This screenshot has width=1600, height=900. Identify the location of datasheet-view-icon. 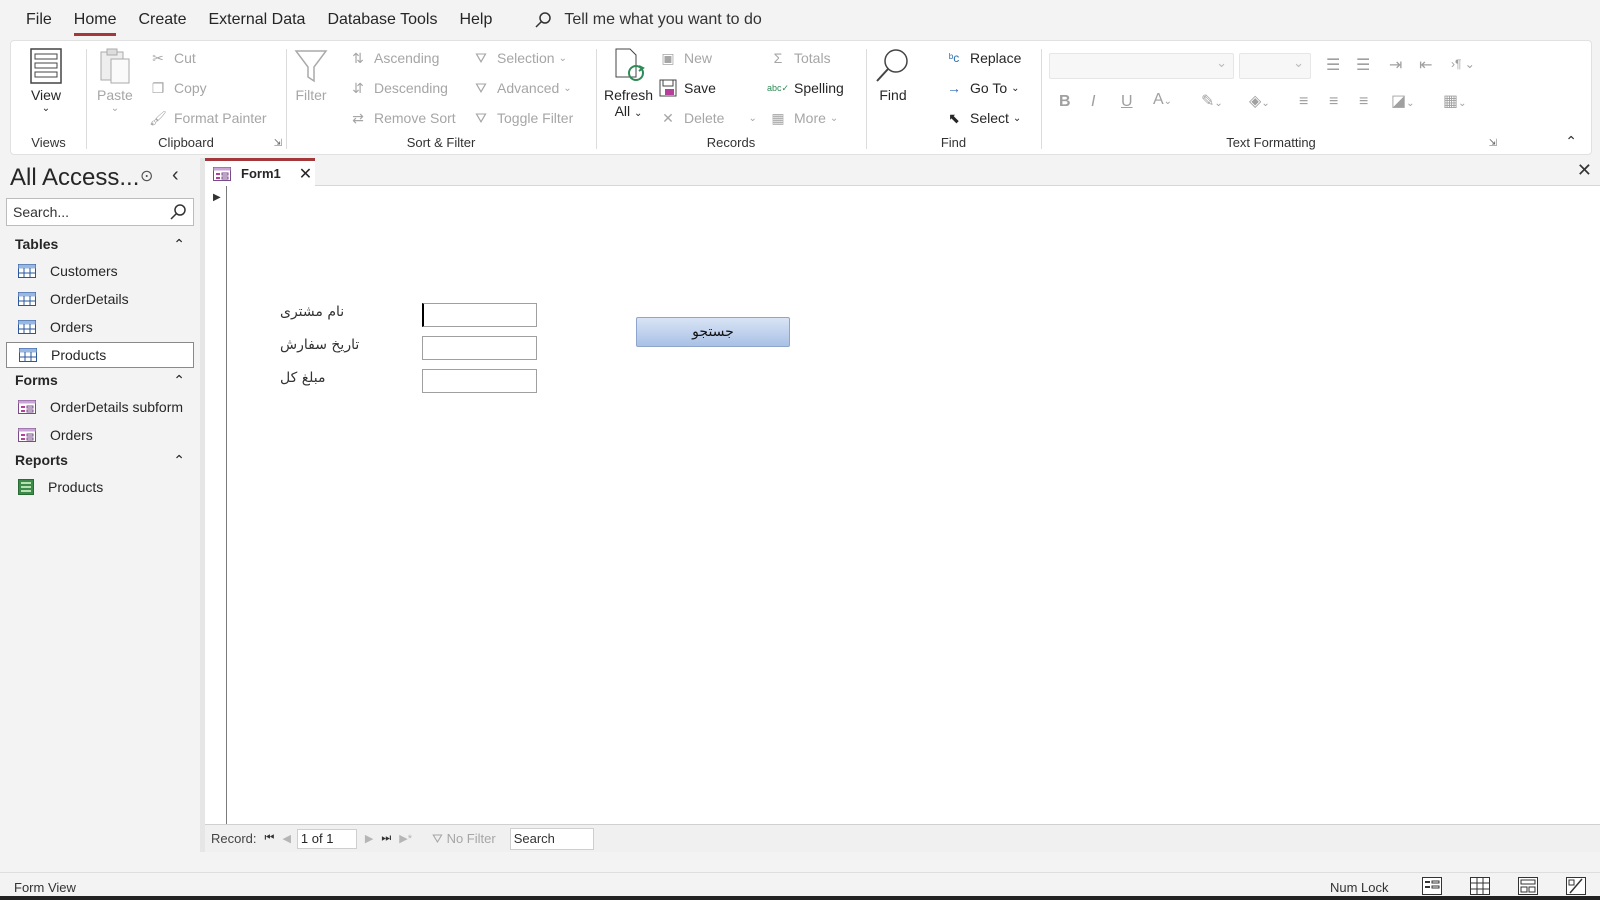
(1480, 887).